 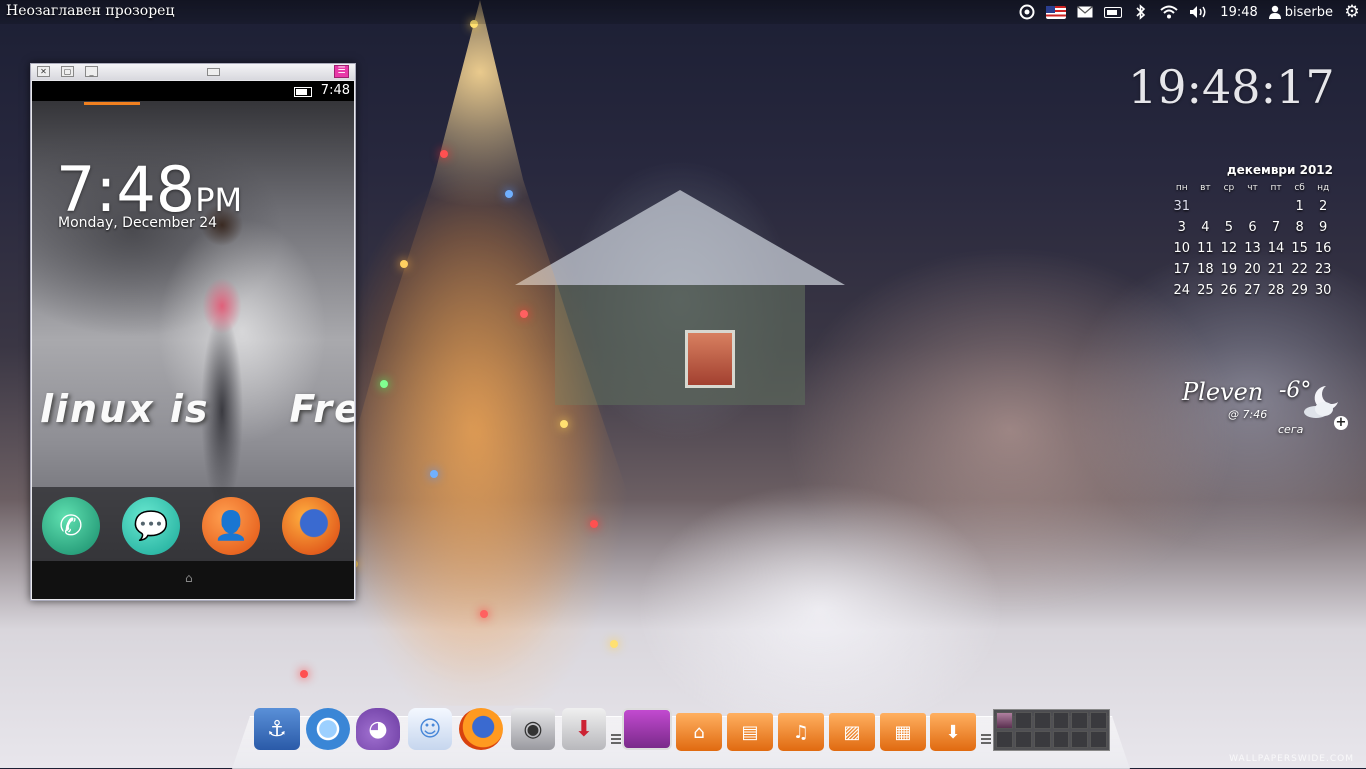 What do you see at coordinates (1027, 12) in the screenshot?
I see `ubuntu-one-icon` at bounding box center [1027, 12].